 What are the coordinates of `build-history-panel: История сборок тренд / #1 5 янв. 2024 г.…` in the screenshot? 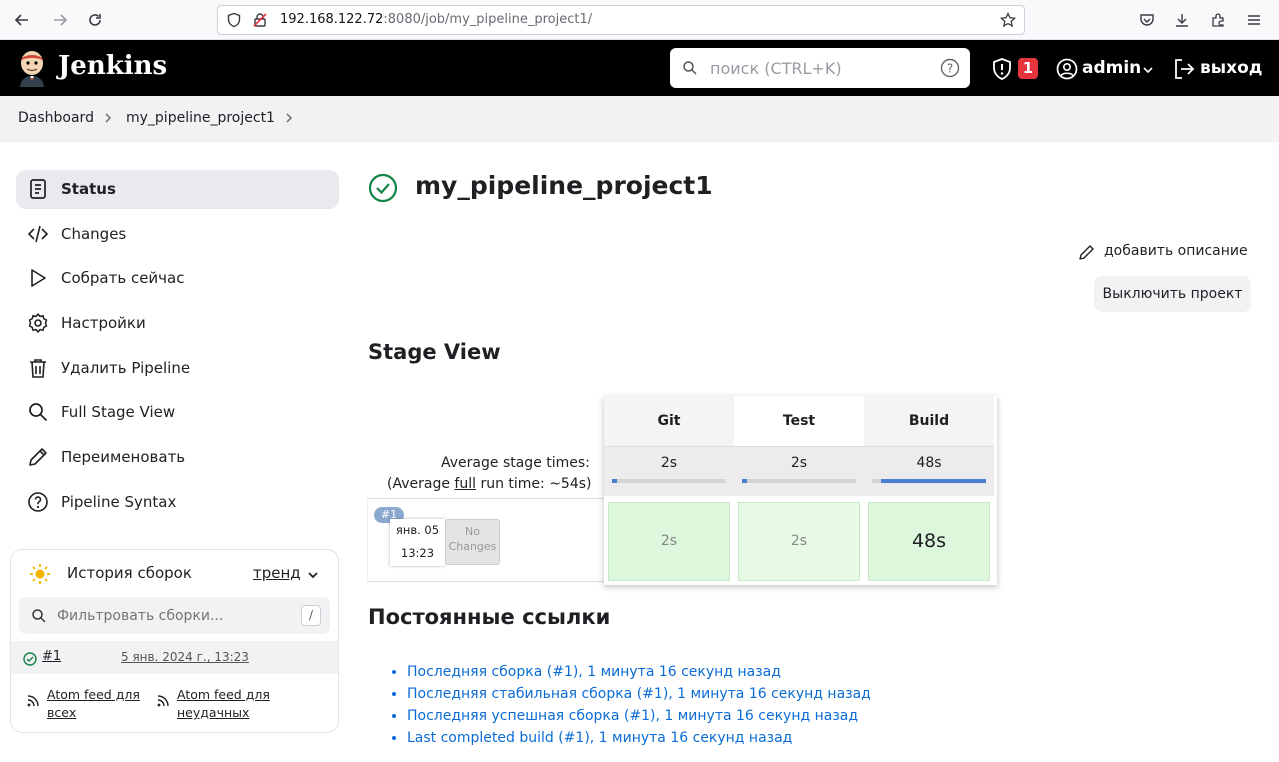 It's located at (174, 641).